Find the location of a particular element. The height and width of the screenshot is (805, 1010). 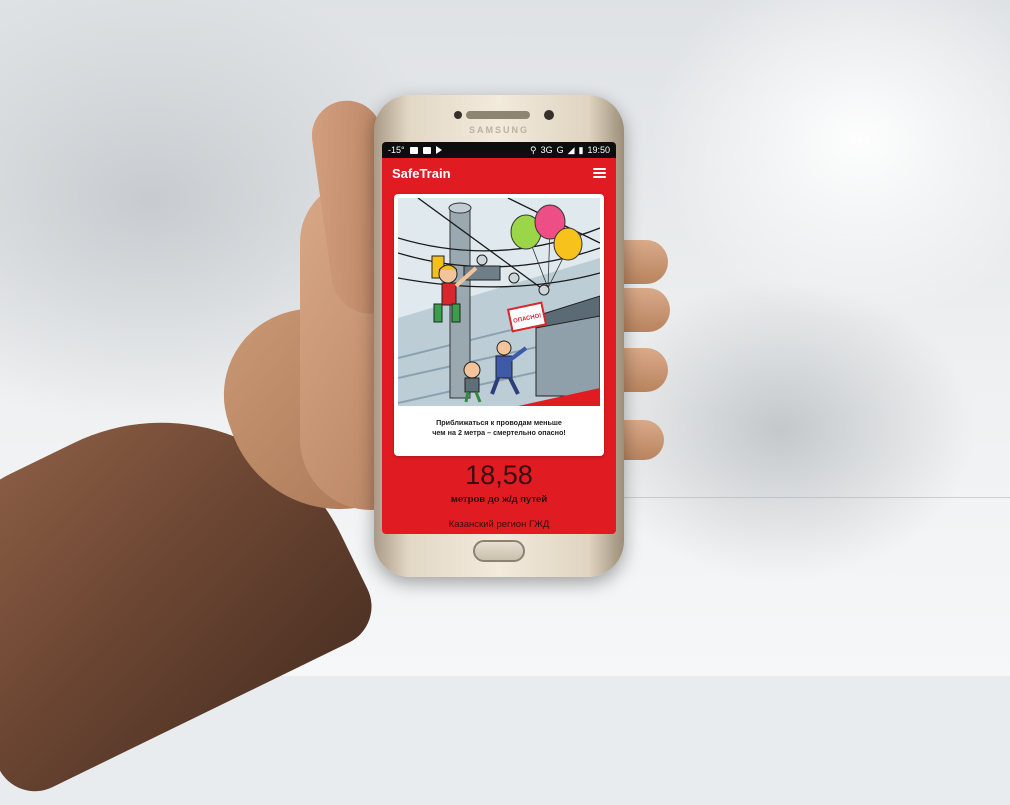

signal-icon: ◢ is located at coordinates (571, 149).